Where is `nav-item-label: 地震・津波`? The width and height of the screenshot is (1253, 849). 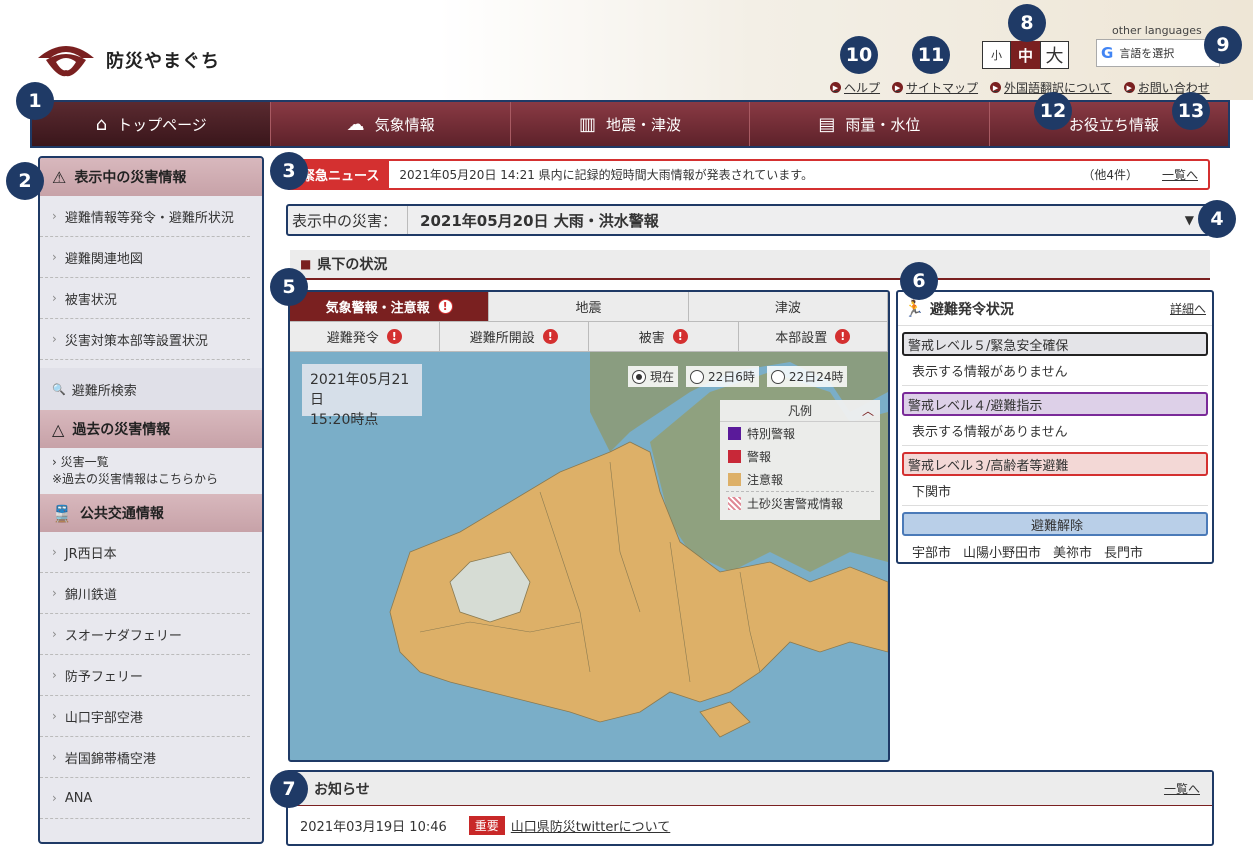 nav-item-label: 地震・津波 is located at coordinates (644, 124).